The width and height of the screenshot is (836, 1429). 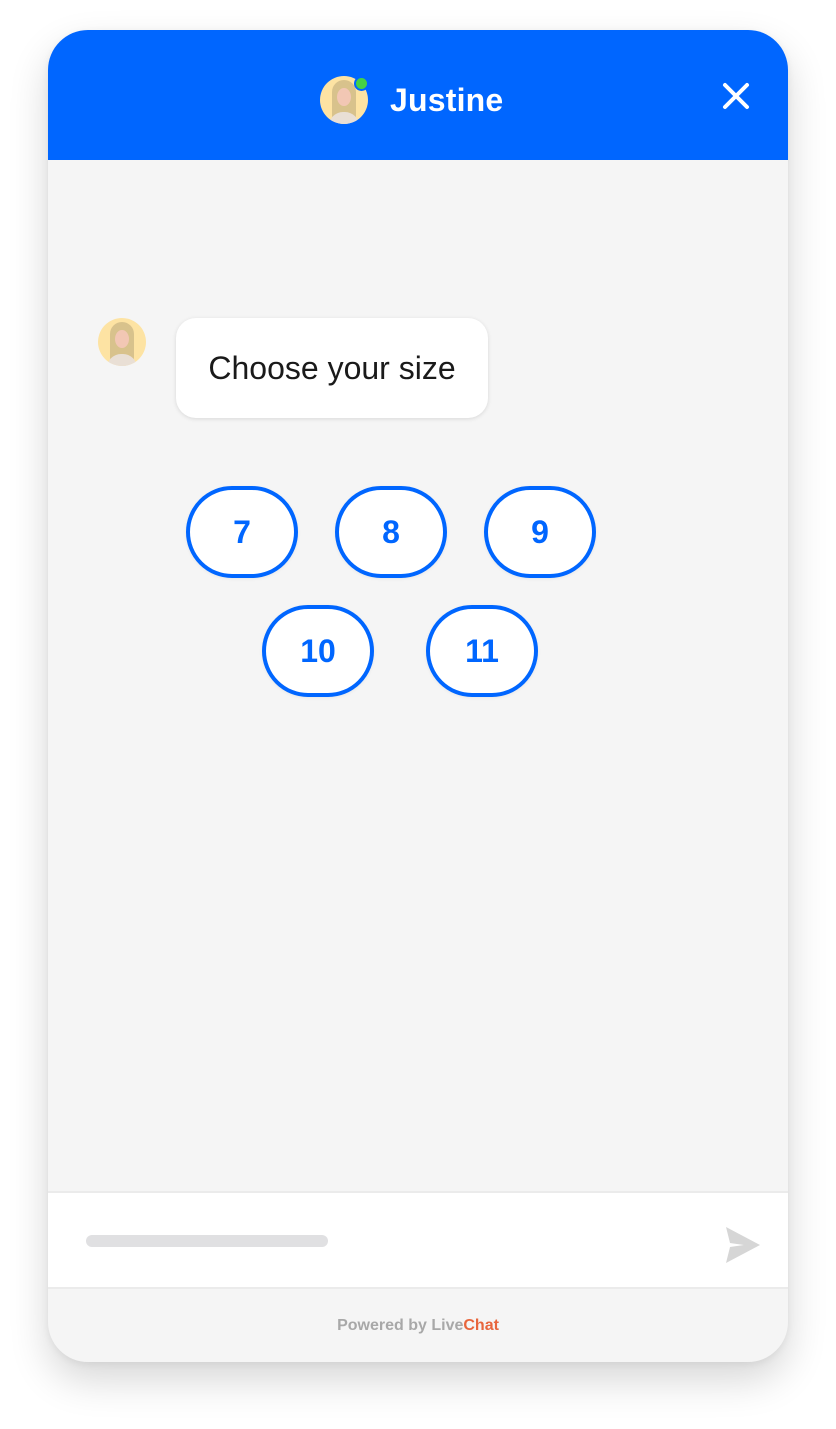 I want to click on agent-info: Justine, so click(x=411, y=100).